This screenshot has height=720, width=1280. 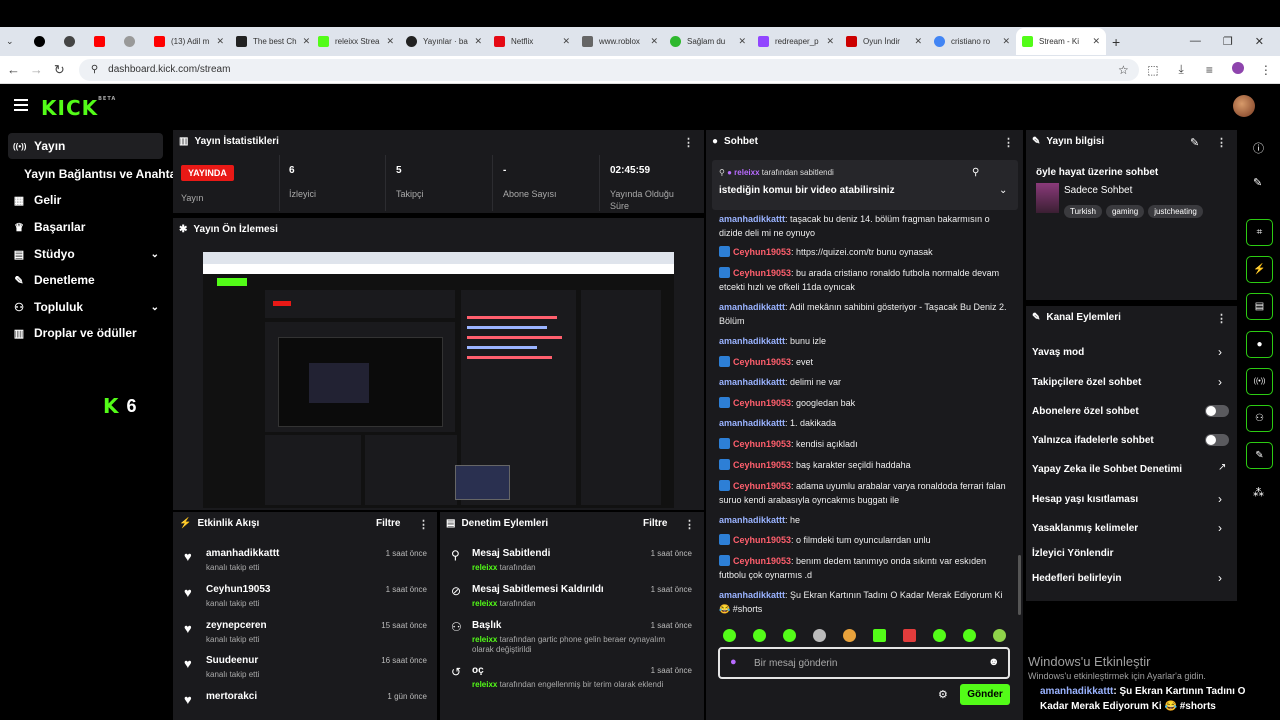 What do you see at coordinates (1107, 469) in the screenshot?
I see `action-ai-moderation: Yapay Zeka ile Sohbet Denetimi` at bounding box center [1107, 469].